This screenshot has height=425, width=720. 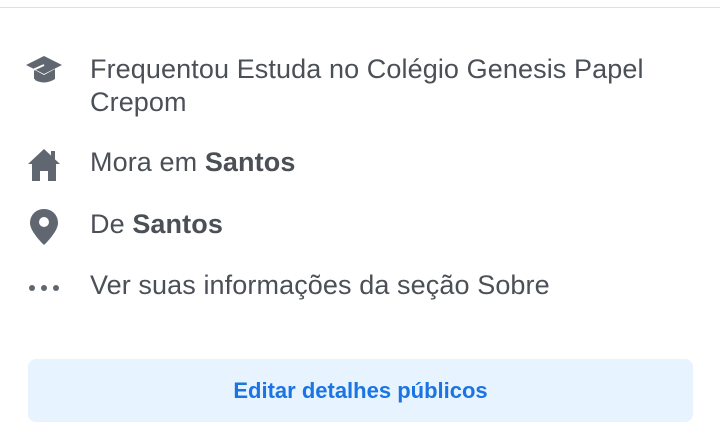 What do you see at coordinates (390, 162) in the screenshot?
I see `lives-in-text: Mora em Santos` at bounding box center [390, 162].